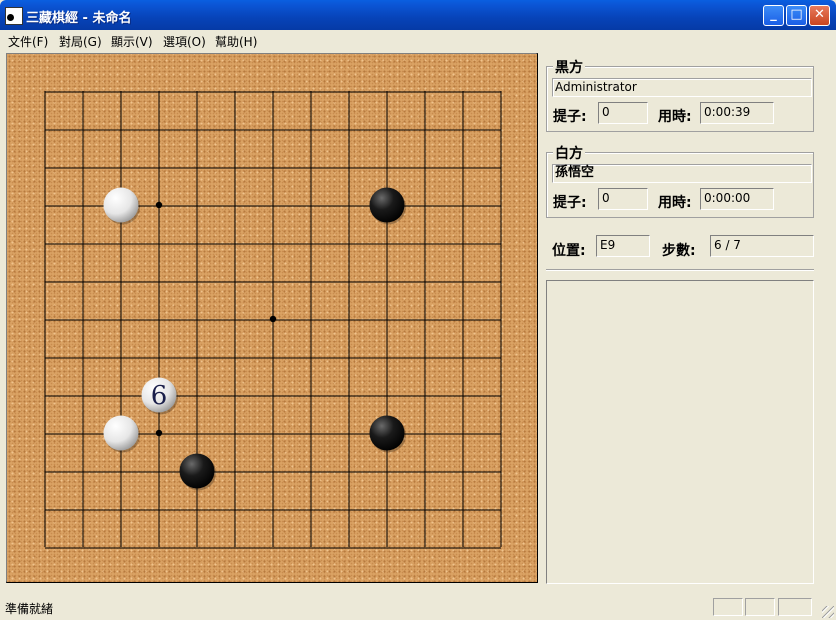 The image size is (836, 620). I want to click on white-captures-label: 提子:, so click(570, 203).